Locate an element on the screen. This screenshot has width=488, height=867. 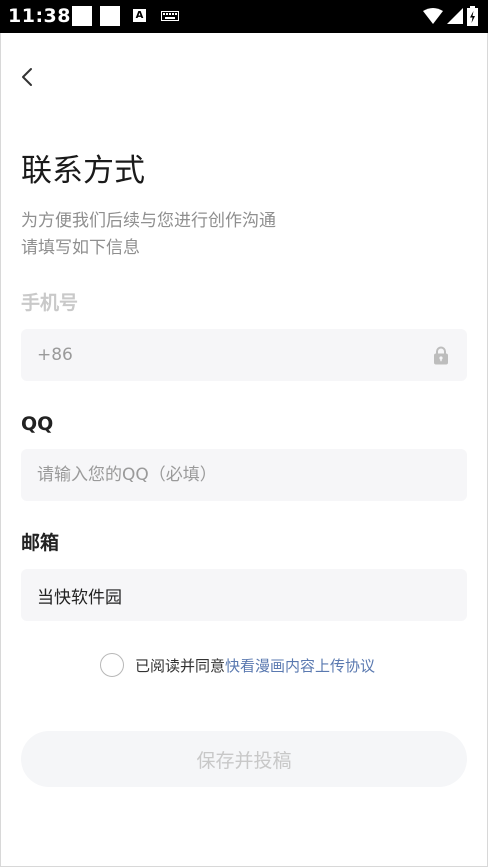
agreement-row: 已阅读并同意 快看漫画内容上传协议 is located at coordinates (237, 665).